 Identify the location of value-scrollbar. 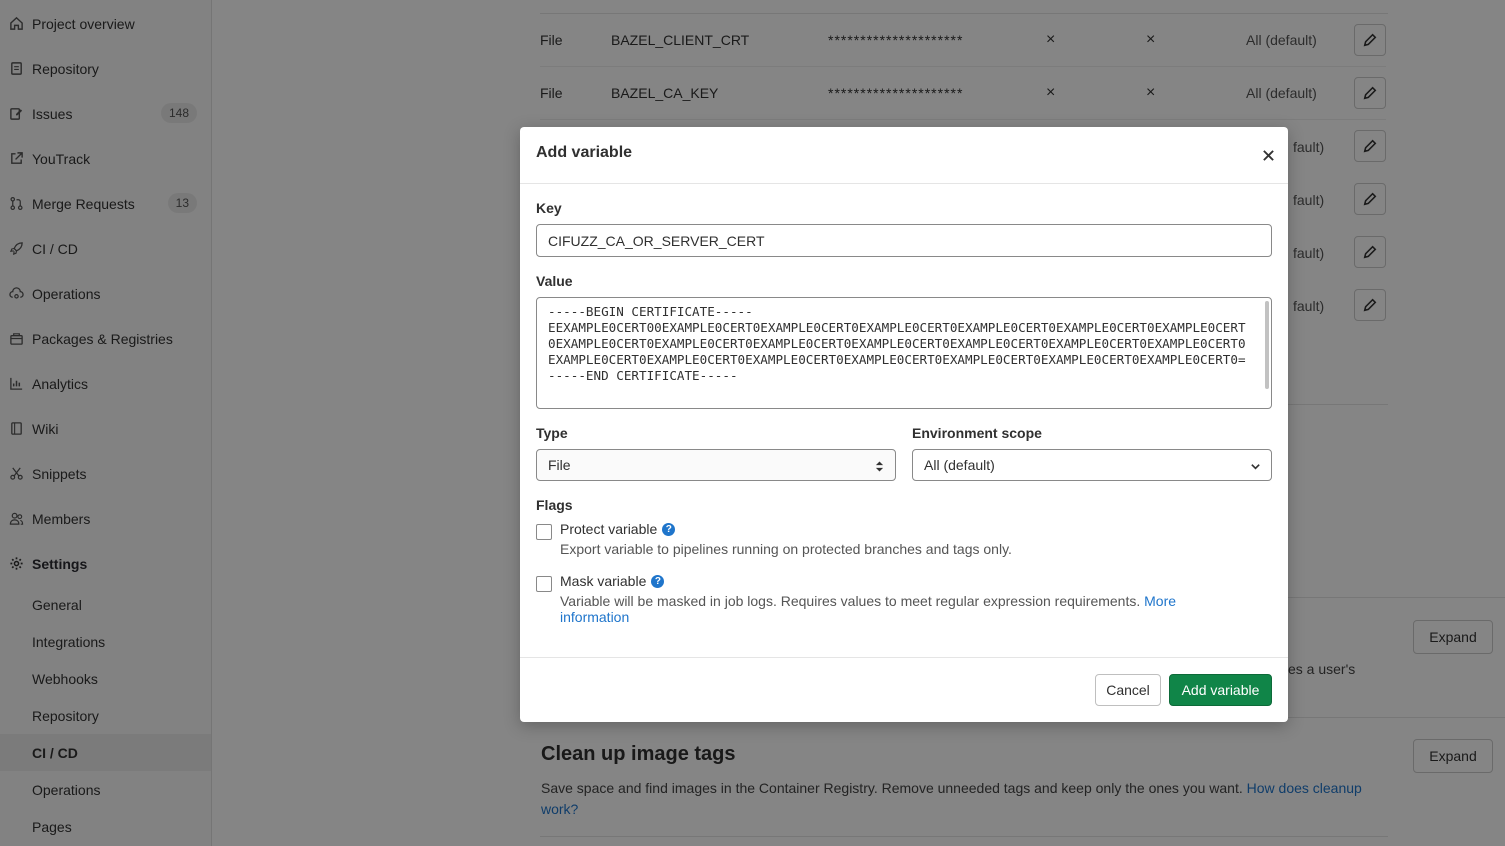
(1267, 345).